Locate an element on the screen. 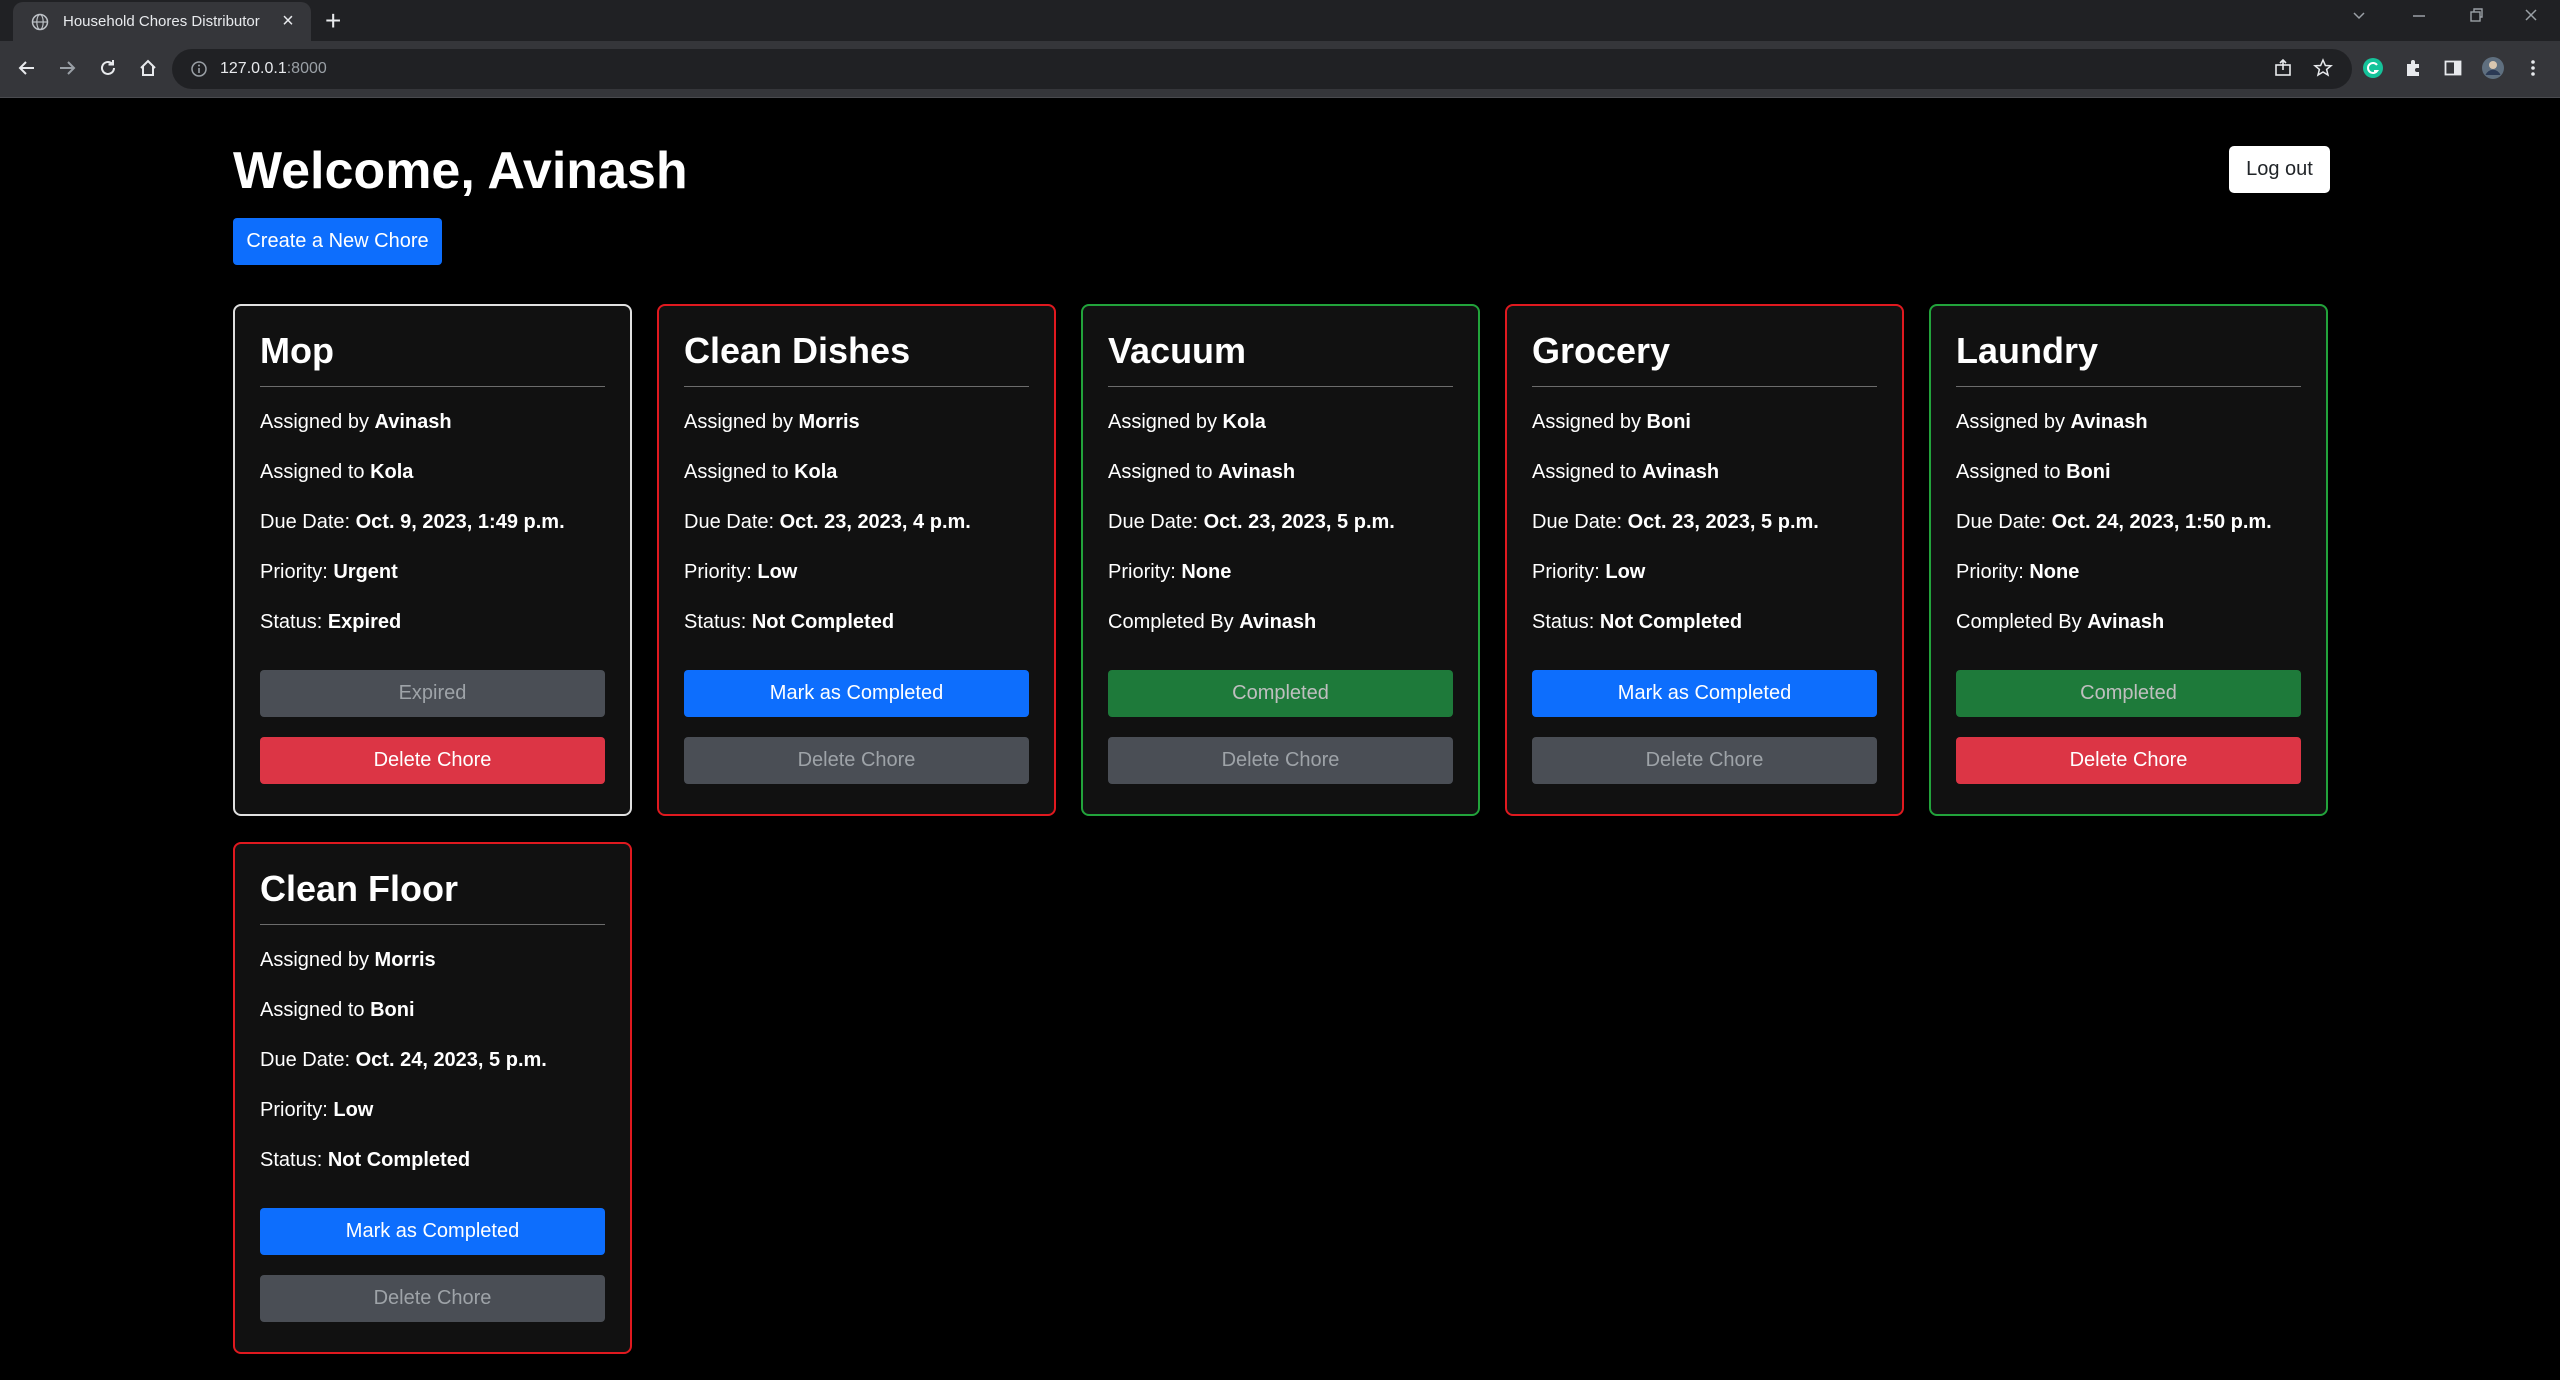  minimize-icon is located at coordinates (2419, 15).